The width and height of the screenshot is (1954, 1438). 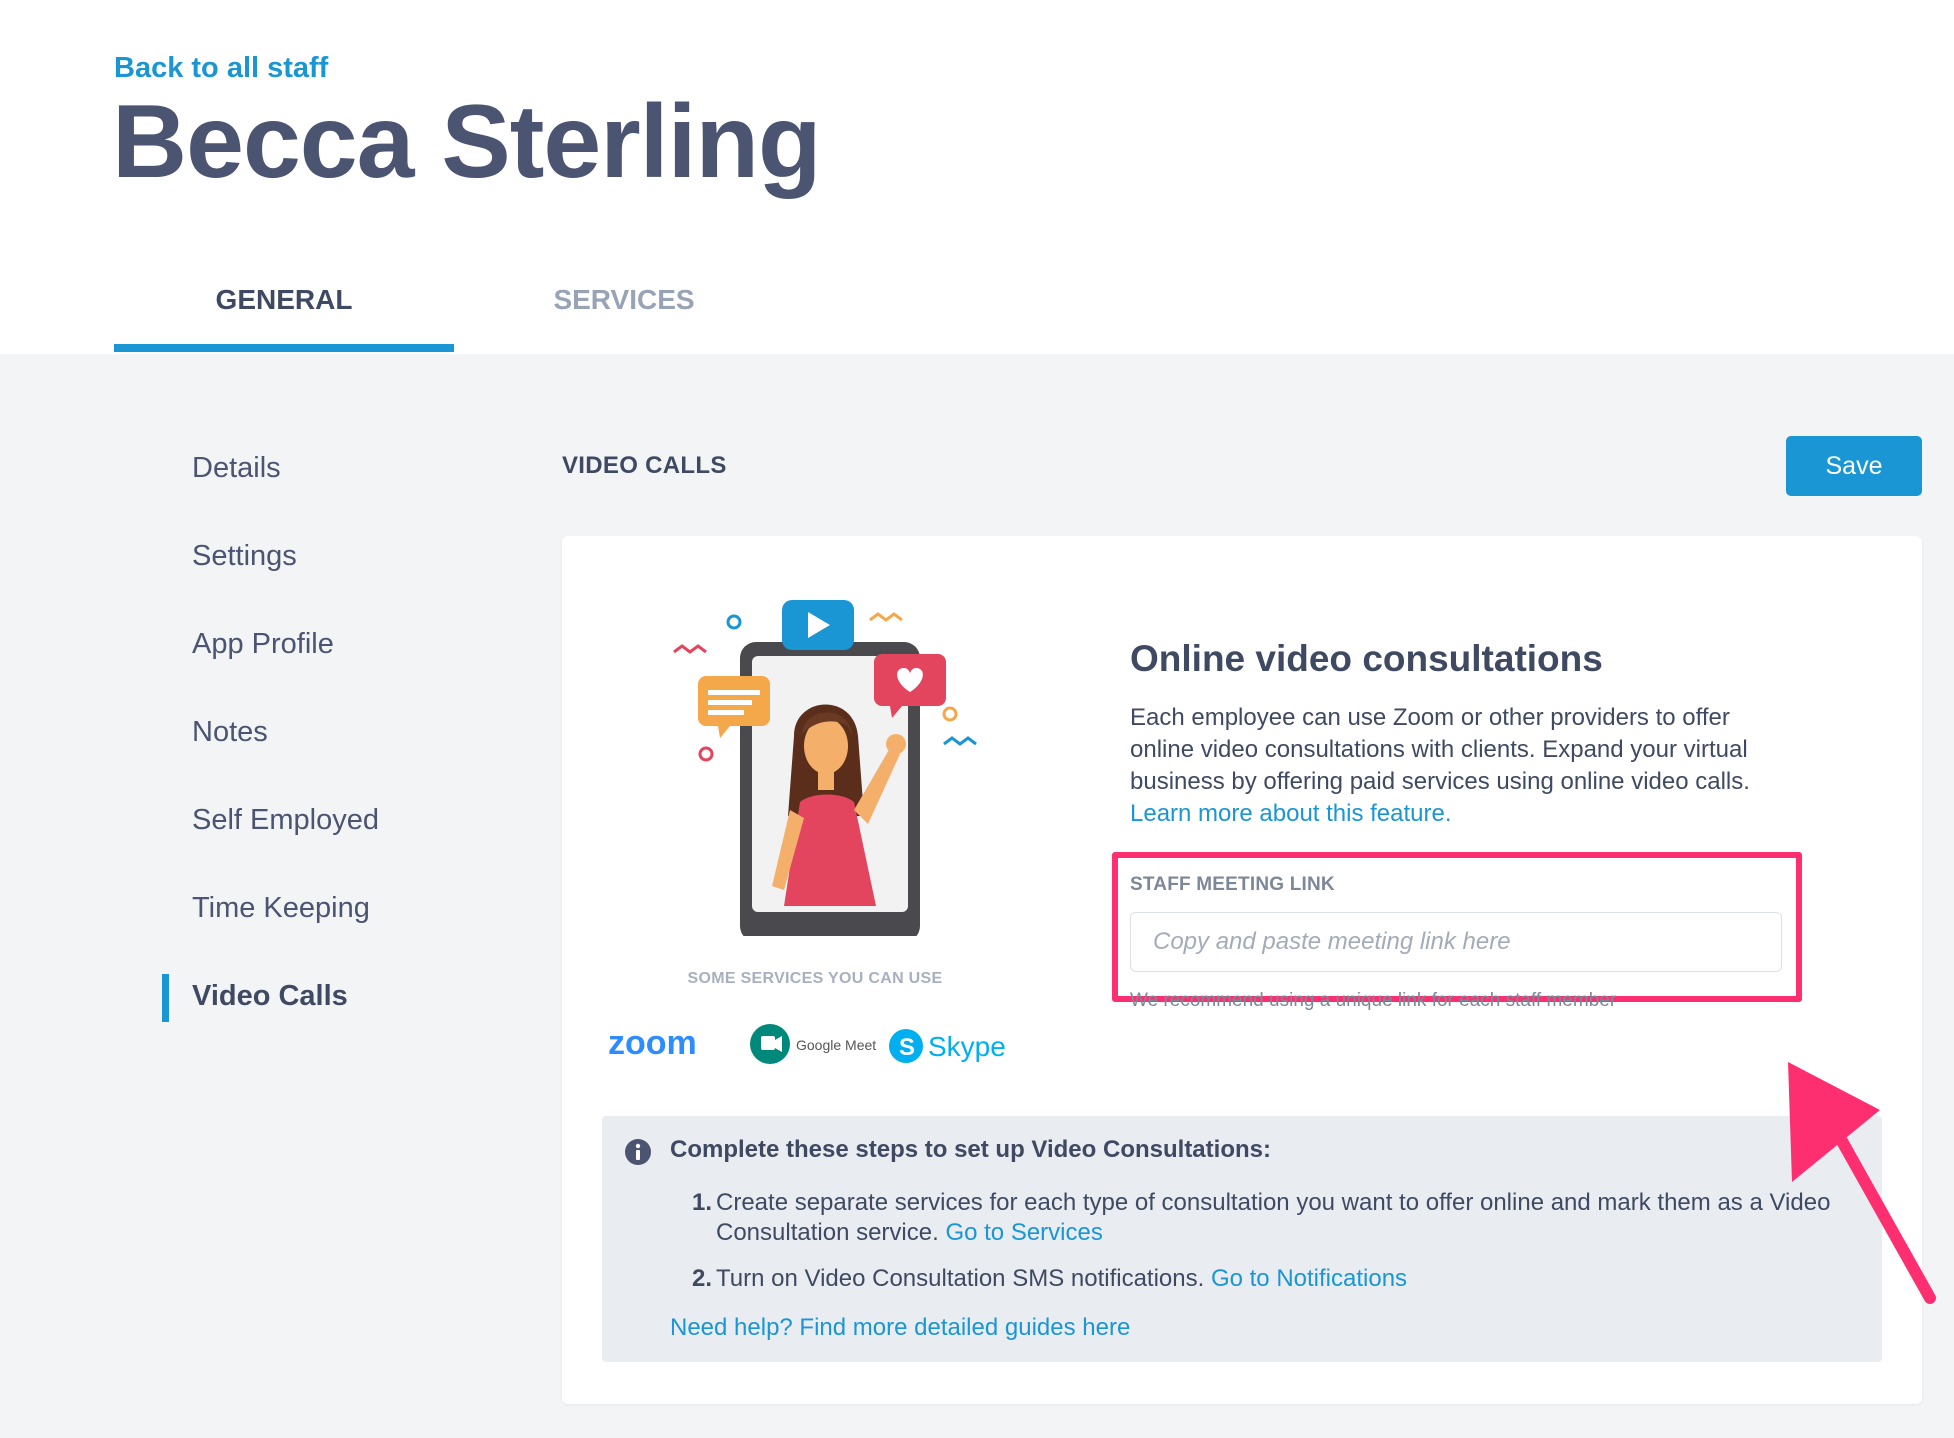 I want to click on zoom-logo-text: zoom, so click(x=652, y=1043).